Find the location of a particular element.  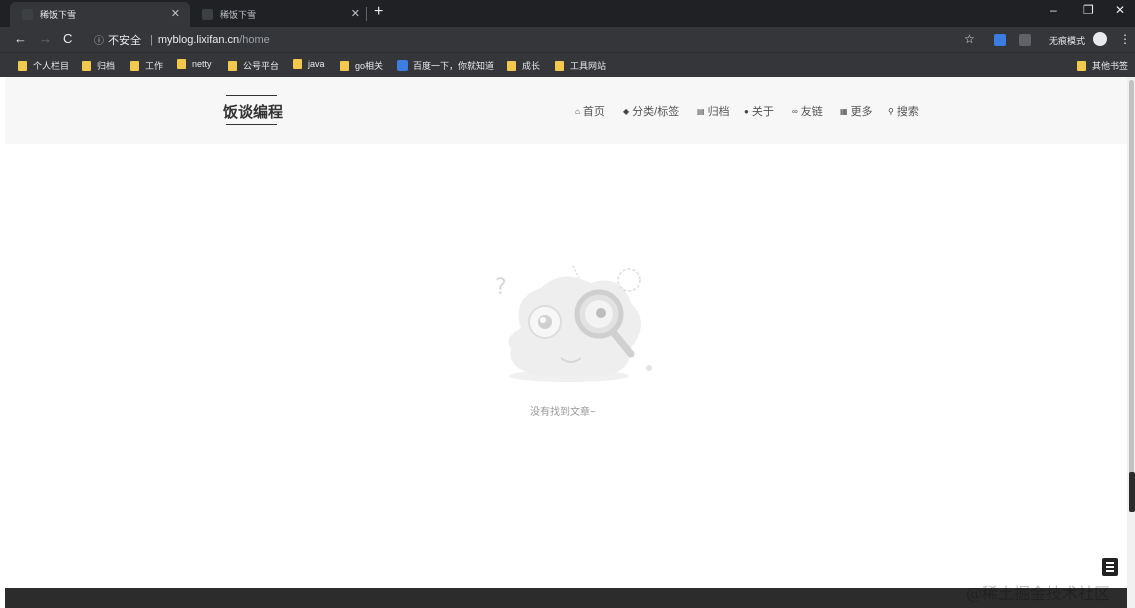

bookmark-item: 归档 is located at coordinates (98, 65).